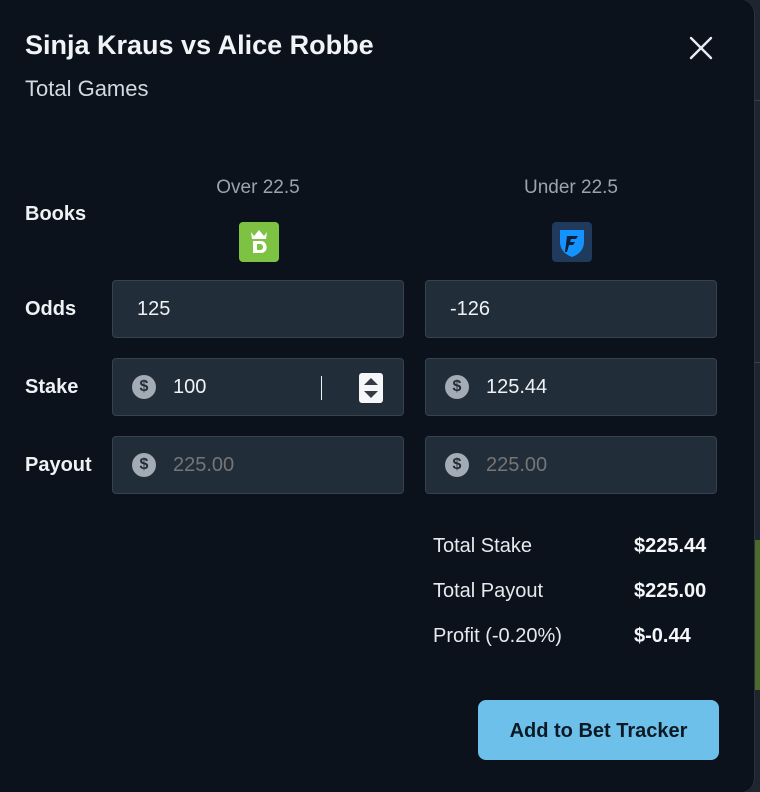 This screenshot has height=792, width=760. What do you see at coordinates (263, 387) in the screenshot?
I see `stake-over-input` at bounding box center [263, 387].